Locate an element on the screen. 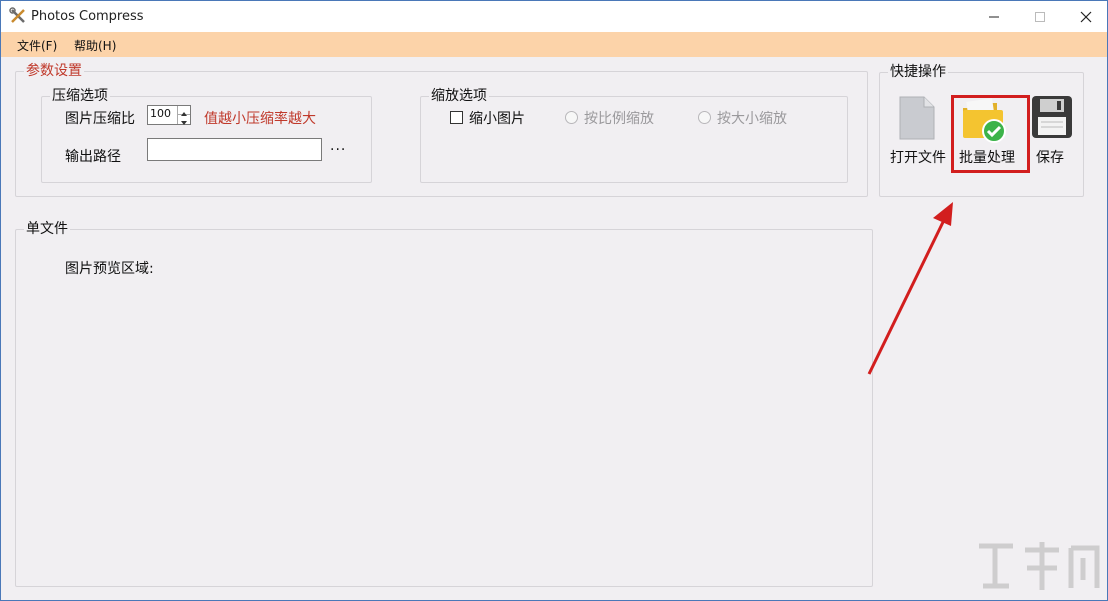  maximize-icon is located at coordinates (1040, 17).